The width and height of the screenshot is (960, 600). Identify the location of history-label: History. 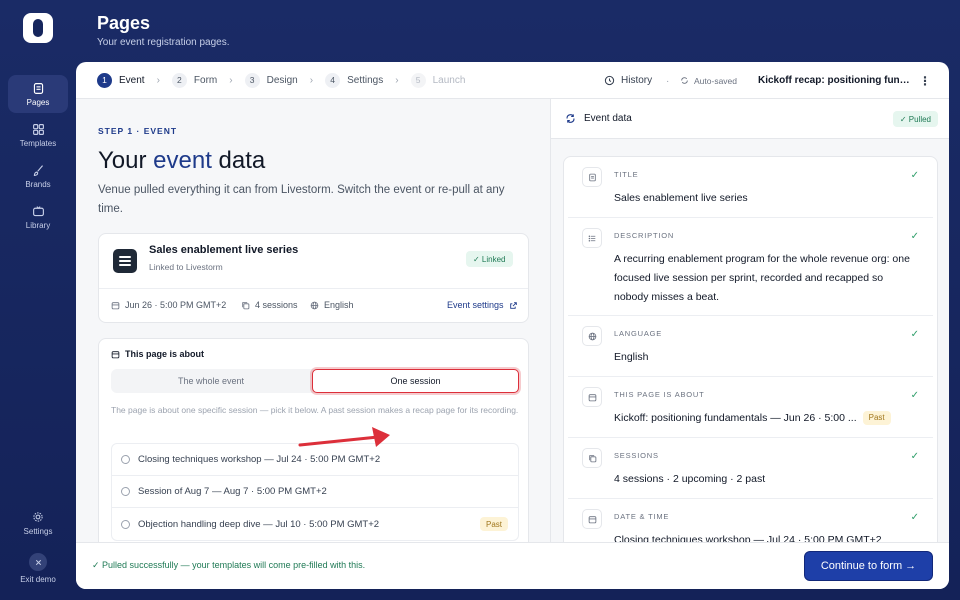
(637, 80).